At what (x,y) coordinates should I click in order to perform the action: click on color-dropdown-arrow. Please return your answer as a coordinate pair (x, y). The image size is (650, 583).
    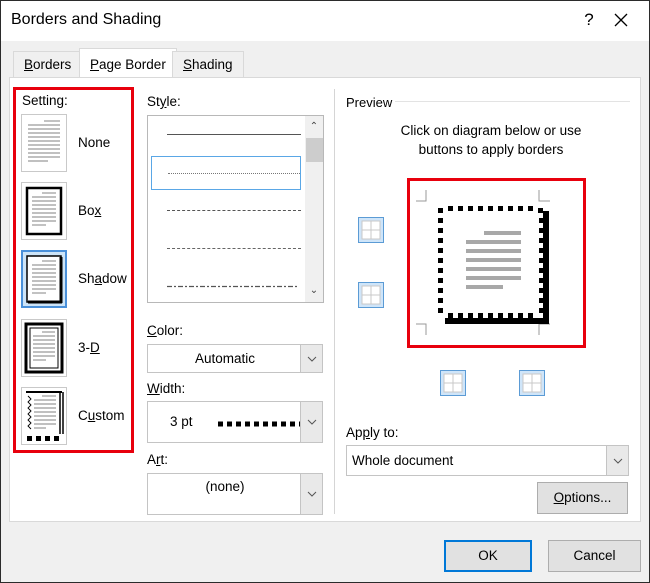
    Looking at the image, I should click on (311, 358).